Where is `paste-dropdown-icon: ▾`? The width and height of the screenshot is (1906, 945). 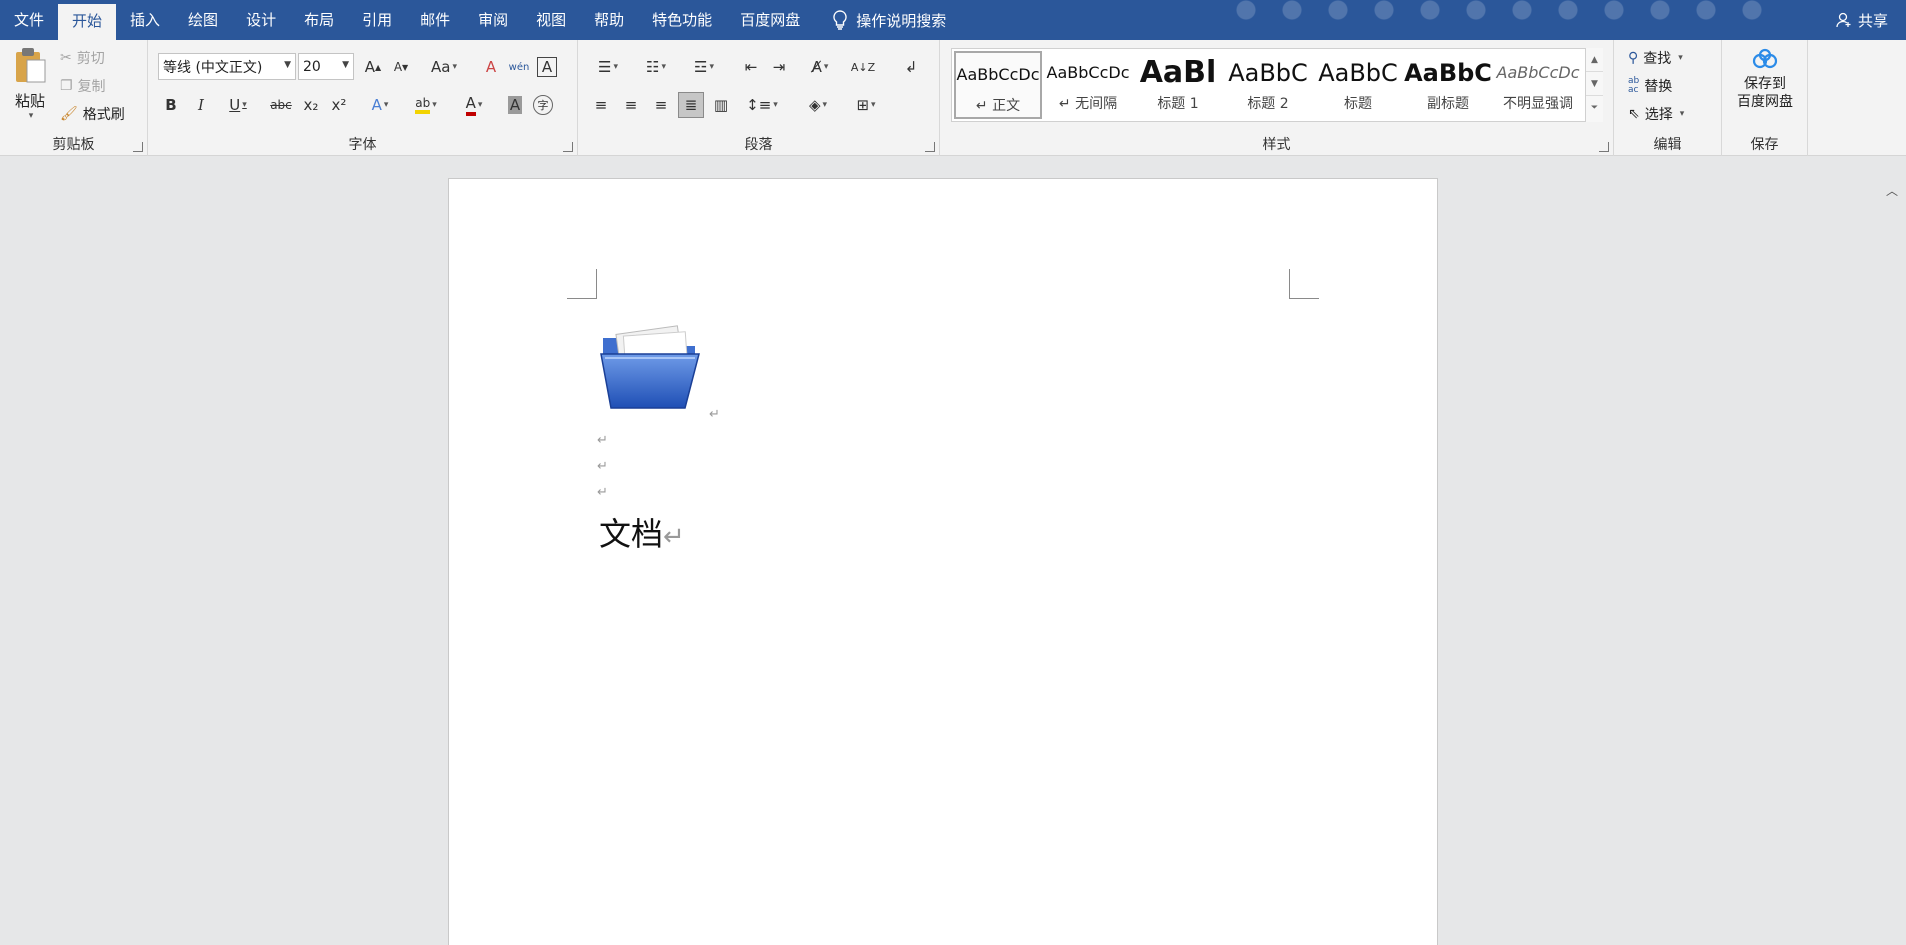
paste-dropdown-icon: ▾ is located at coordinates (31, 116).